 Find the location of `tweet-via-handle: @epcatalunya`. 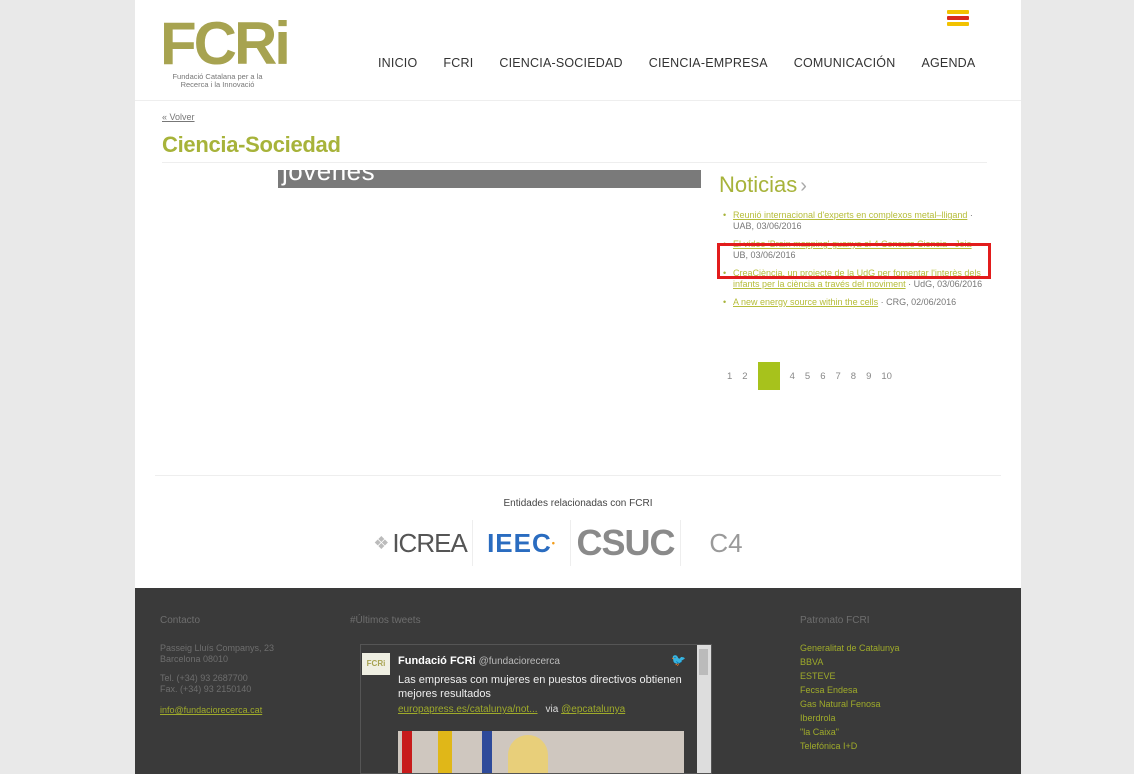

tweet-via-handle: @epcatalunya is located at coordinates (593, 709).